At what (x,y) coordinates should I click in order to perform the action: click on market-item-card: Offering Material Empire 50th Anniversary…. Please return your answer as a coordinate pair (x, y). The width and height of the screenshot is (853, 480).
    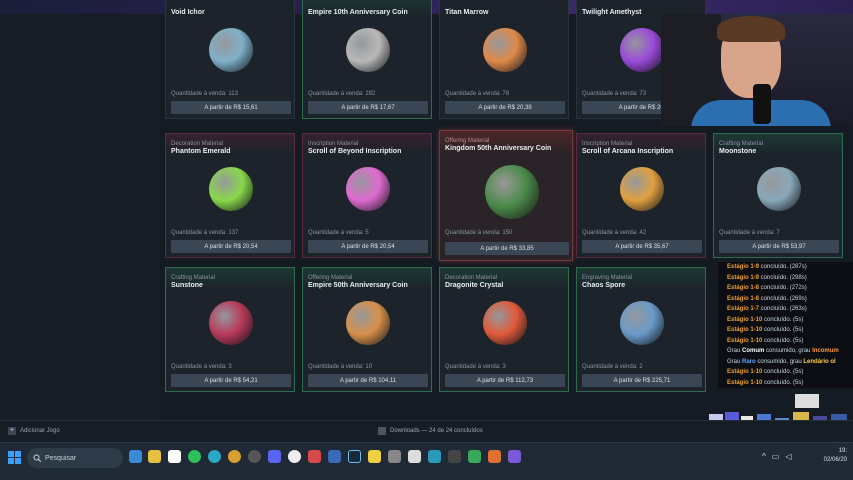
    Looking at the image, I should click on (367, 329).